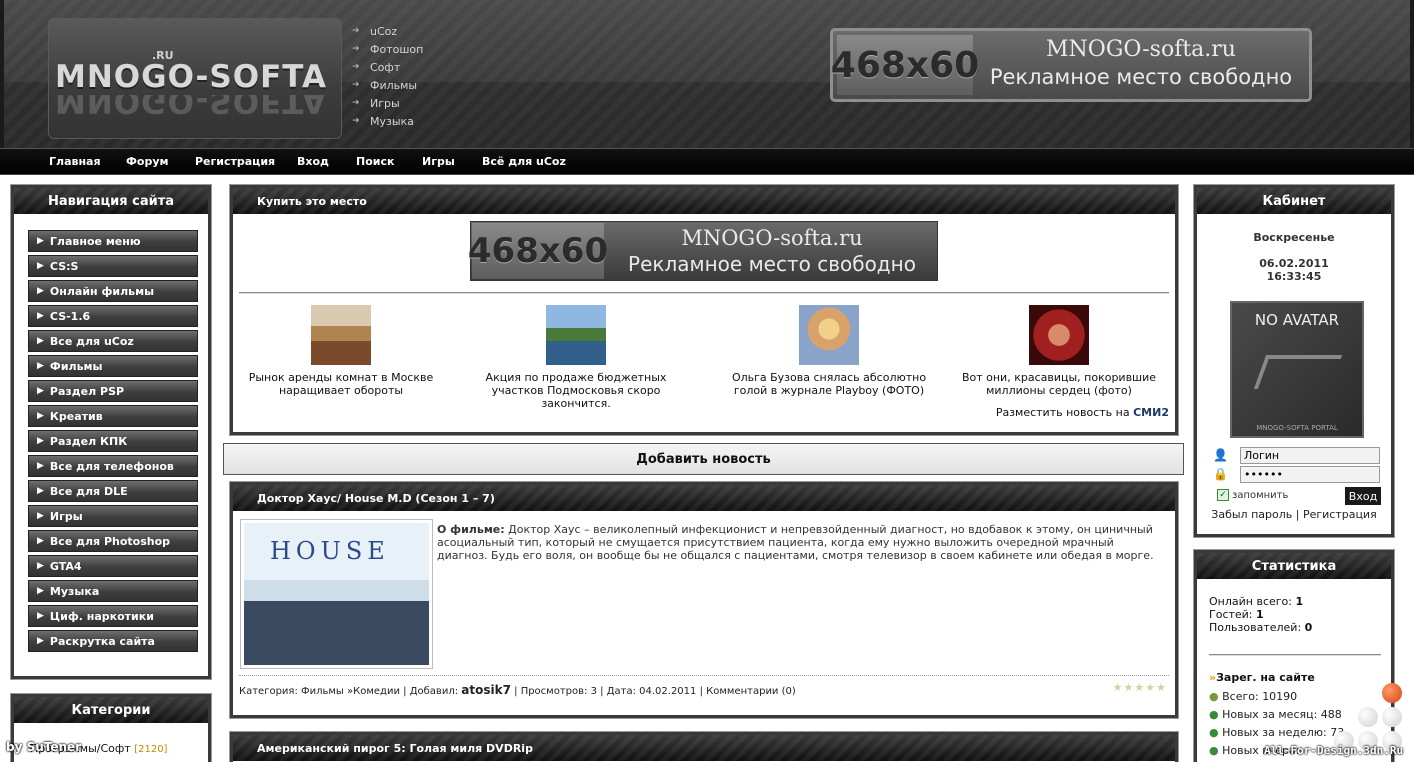 The height and width of the screenshot is (762, 1414). I want to click on remember-checkbox: ✓, so click(1223, 495).